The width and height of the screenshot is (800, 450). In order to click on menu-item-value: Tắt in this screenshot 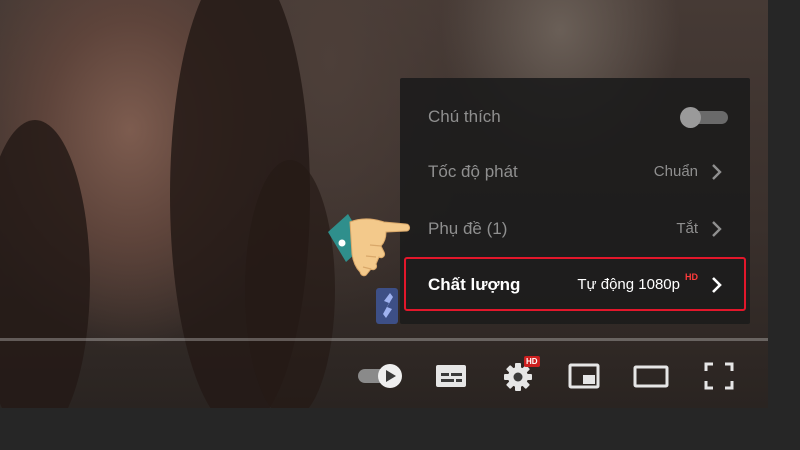, I will do `click(687, 228)`.